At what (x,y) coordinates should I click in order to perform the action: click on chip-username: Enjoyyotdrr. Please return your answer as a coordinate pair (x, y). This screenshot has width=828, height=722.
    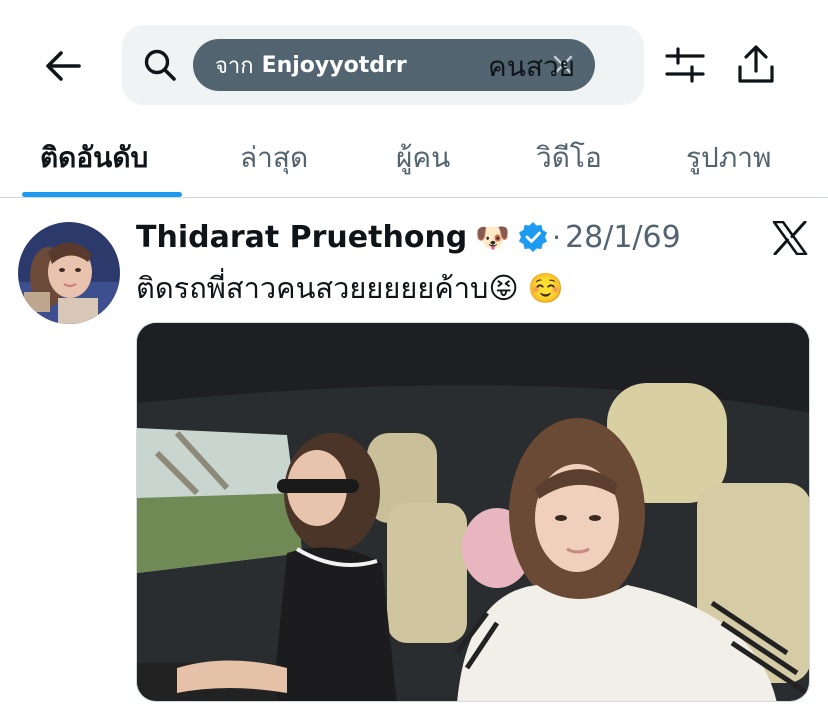
    Looking at the image, I should click on (334, 65).